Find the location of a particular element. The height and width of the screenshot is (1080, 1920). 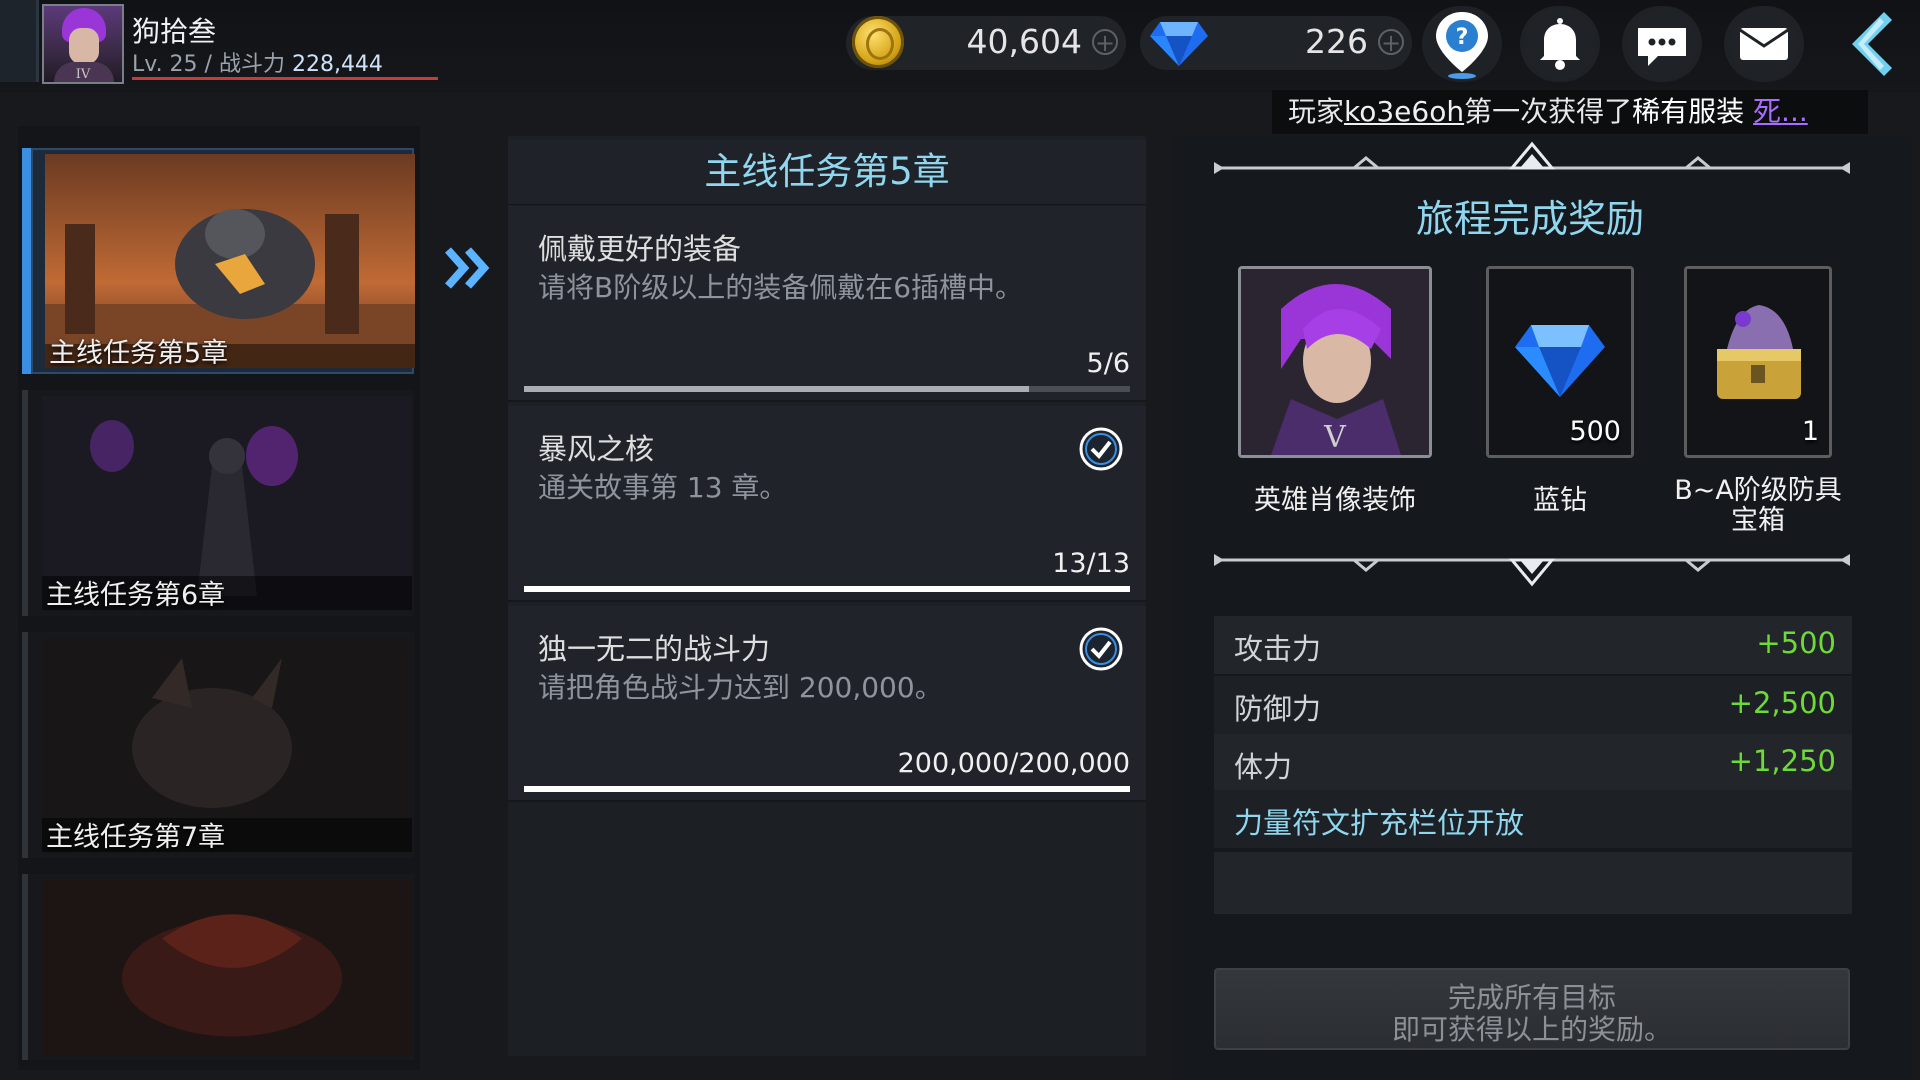

avatar-tier-badge: IV is located at coordinates (83, 74).